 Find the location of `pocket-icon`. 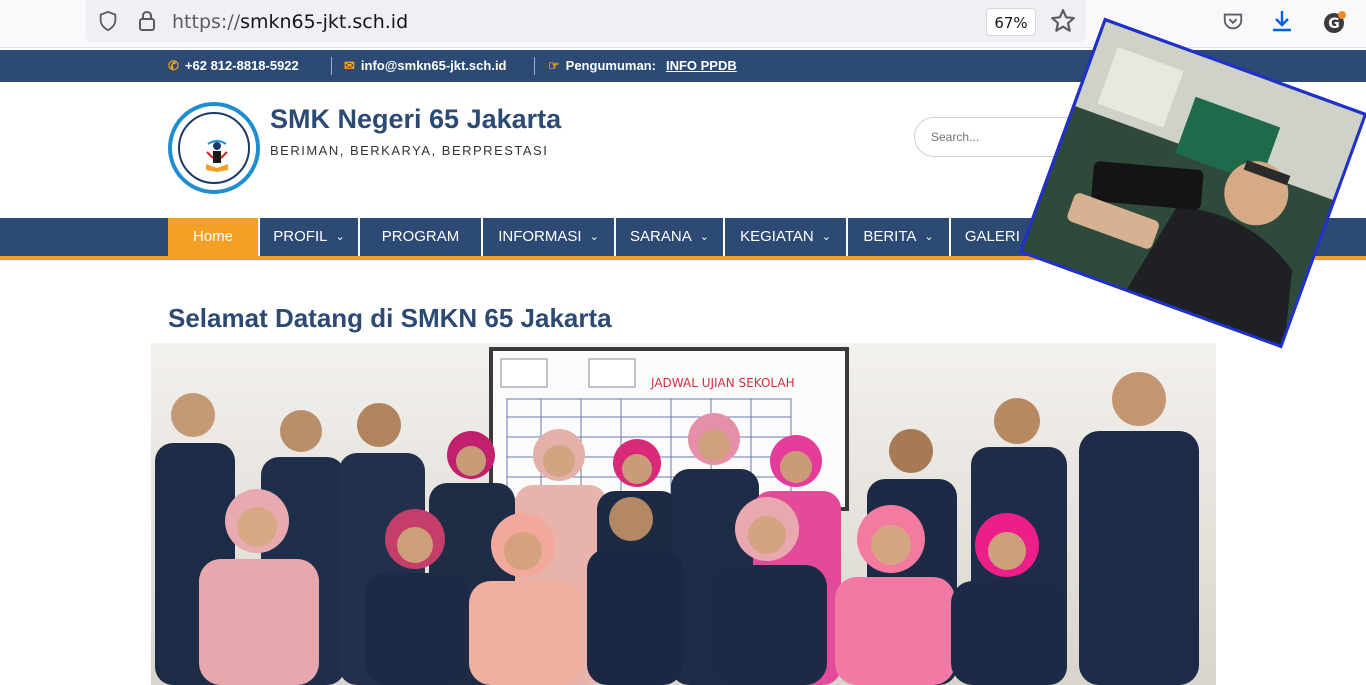

pocket-icon is located at coordinates (1233, 21).